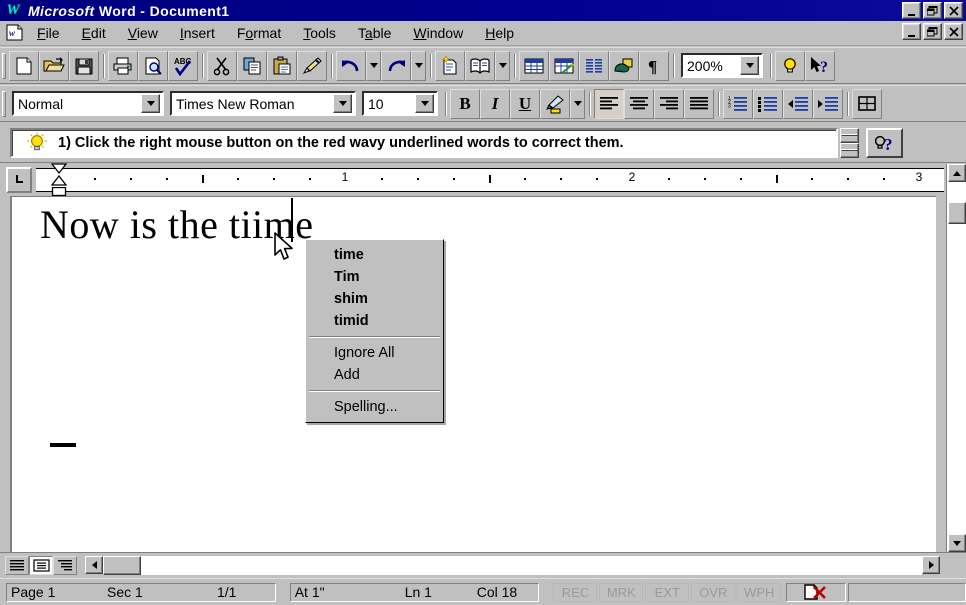 The width and height of the screenshot is (966, 605). I want to click on misspelled-word: tiime, so click(271, 224).